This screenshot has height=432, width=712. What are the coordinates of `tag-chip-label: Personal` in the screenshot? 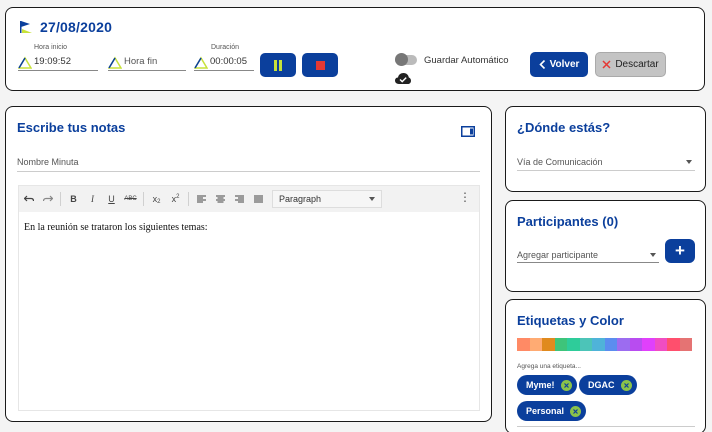 It's located at (545, 411).